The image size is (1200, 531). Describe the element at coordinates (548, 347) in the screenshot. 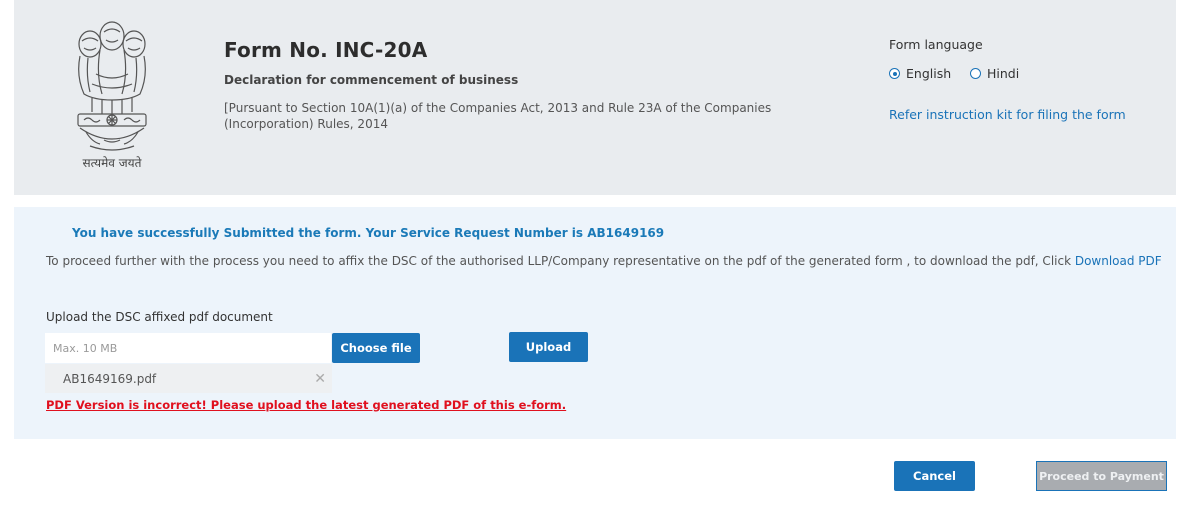

I see `upload-button: Upload` at that location.